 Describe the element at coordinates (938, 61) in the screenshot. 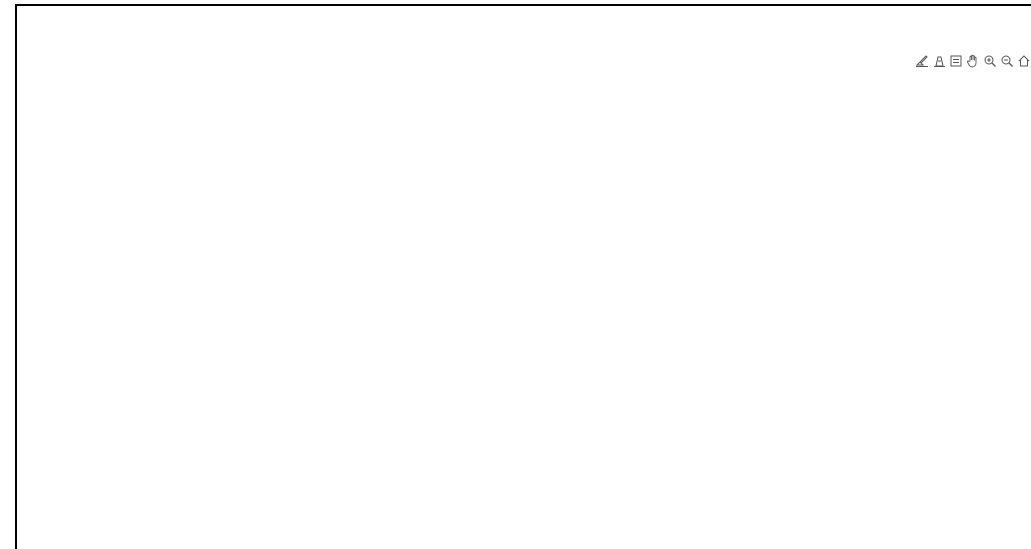

I see `data-cursor-icon` at that location.